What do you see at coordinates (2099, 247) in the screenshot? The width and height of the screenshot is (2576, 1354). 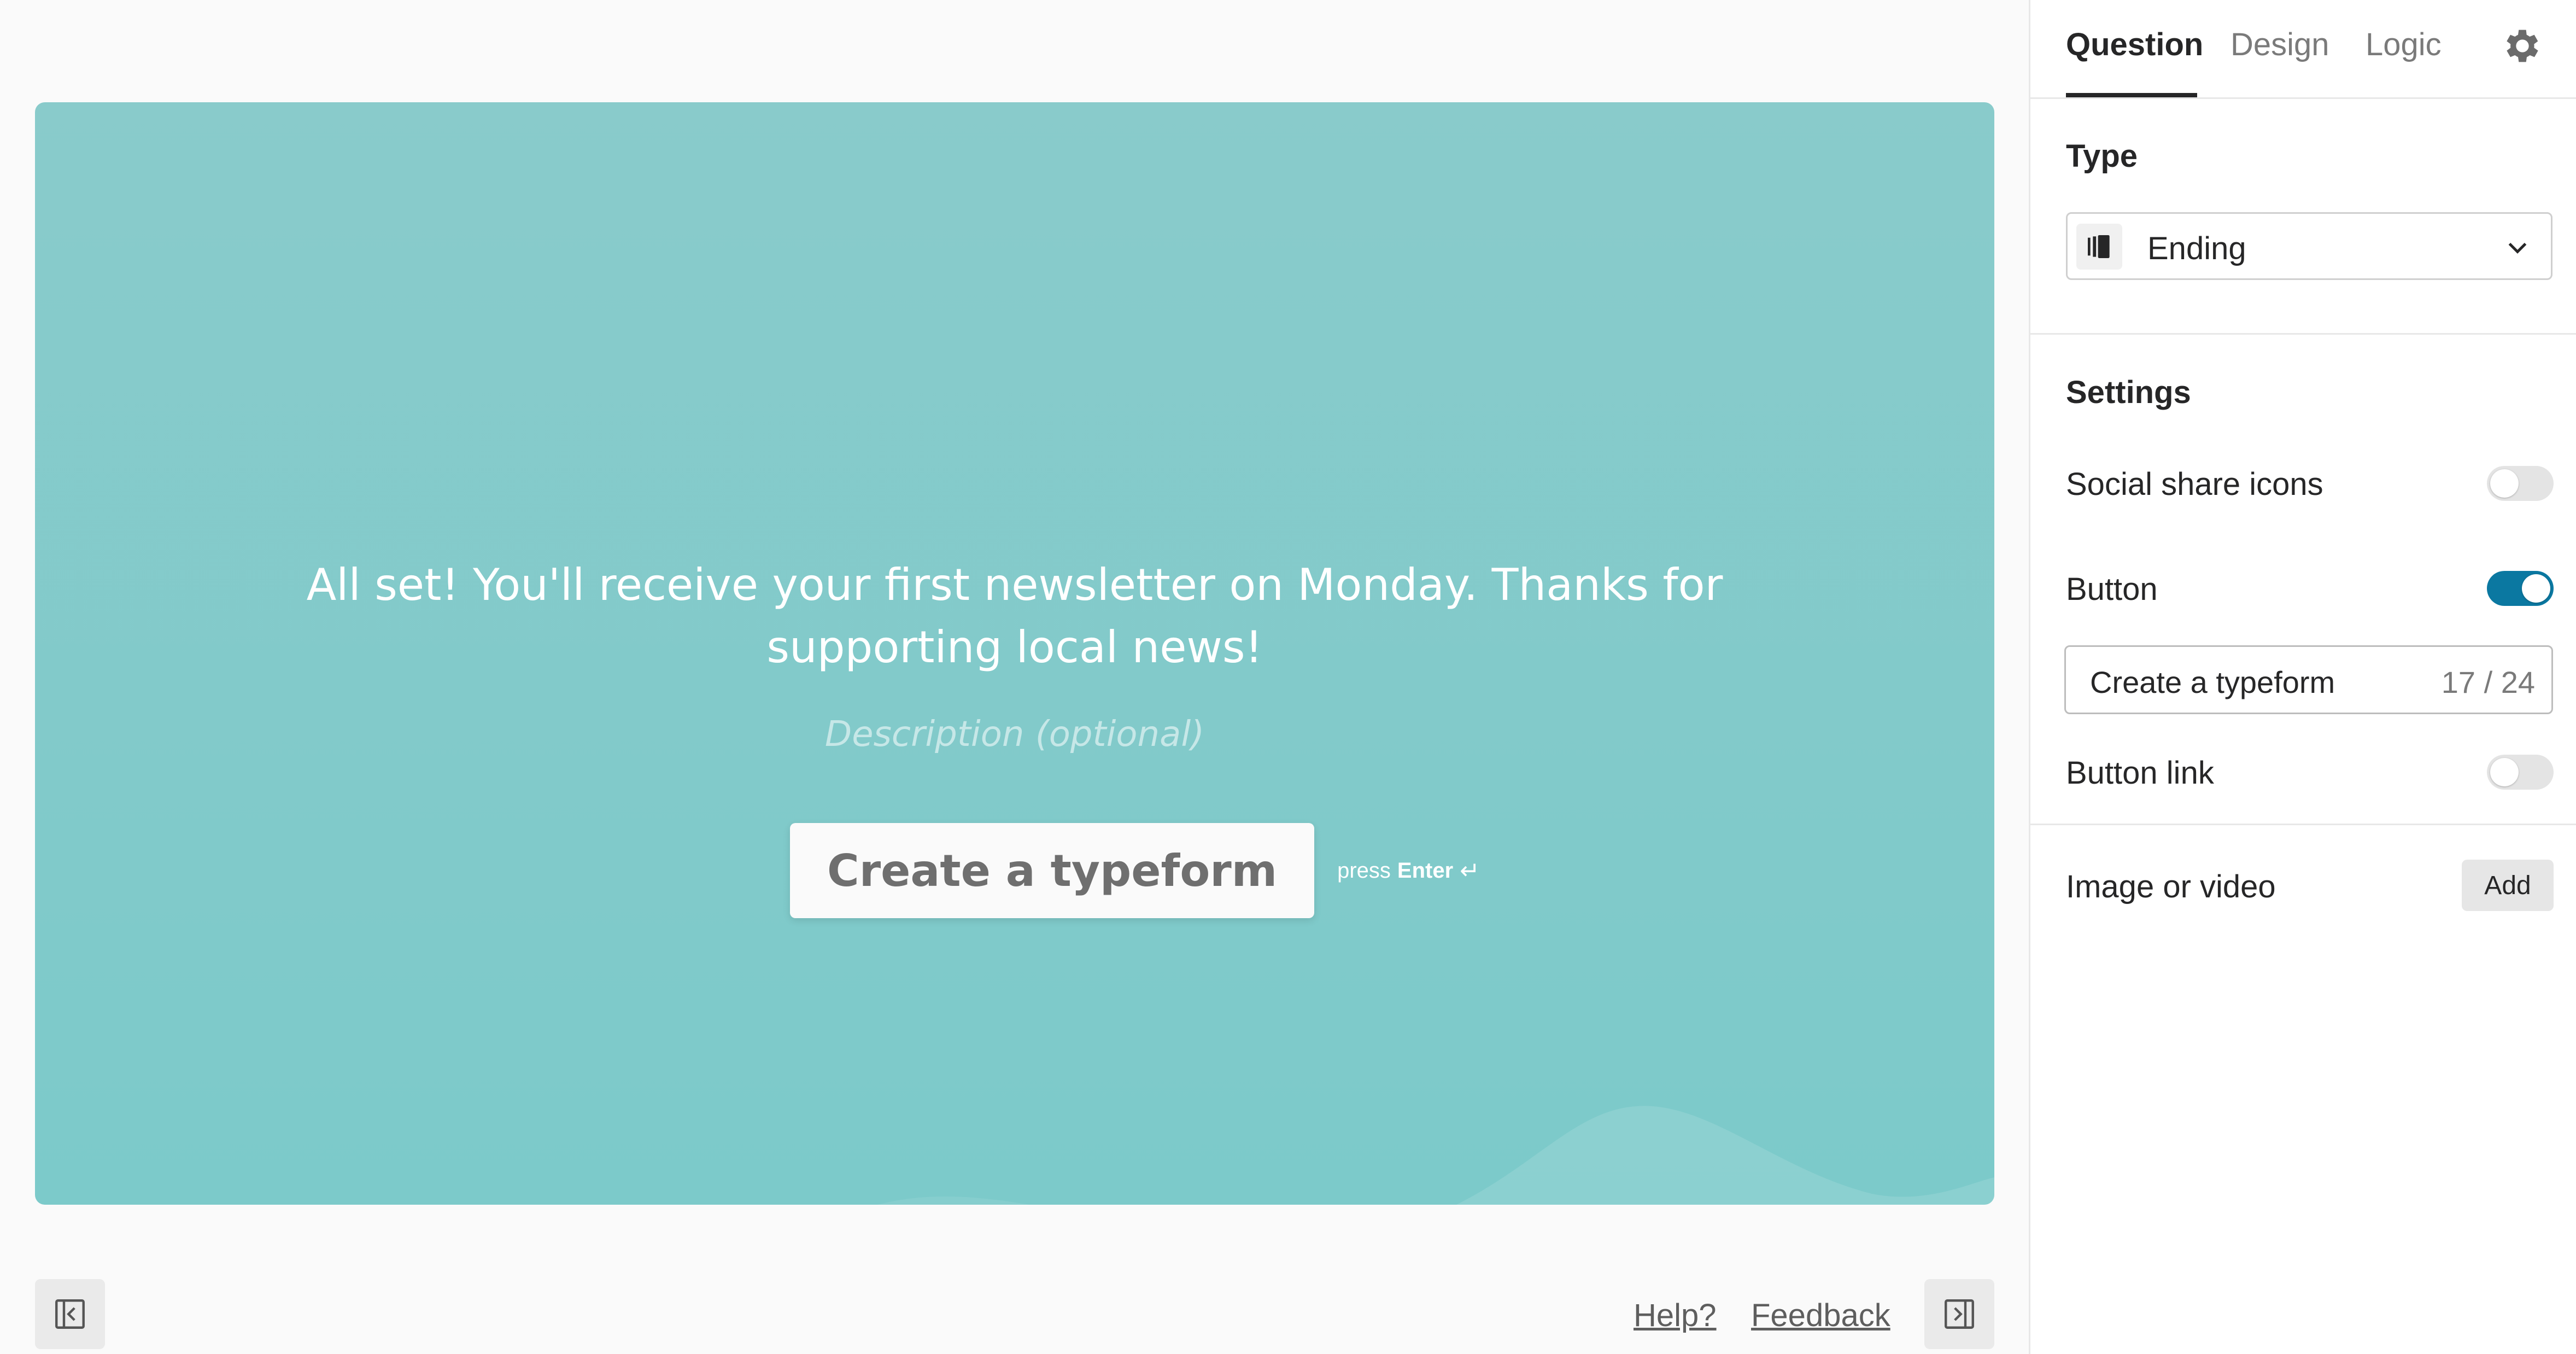 I see `ending-icon` at bounding box center [2099, 247].